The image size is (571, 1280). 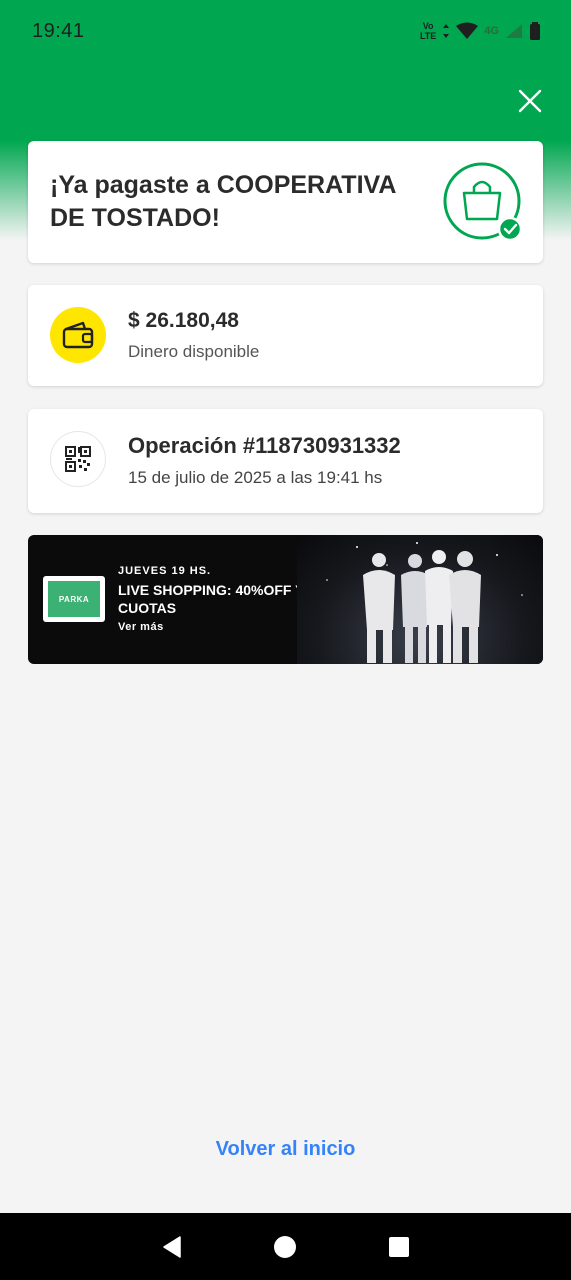 I want to click on banner-photo, so click(x=420, y=599).